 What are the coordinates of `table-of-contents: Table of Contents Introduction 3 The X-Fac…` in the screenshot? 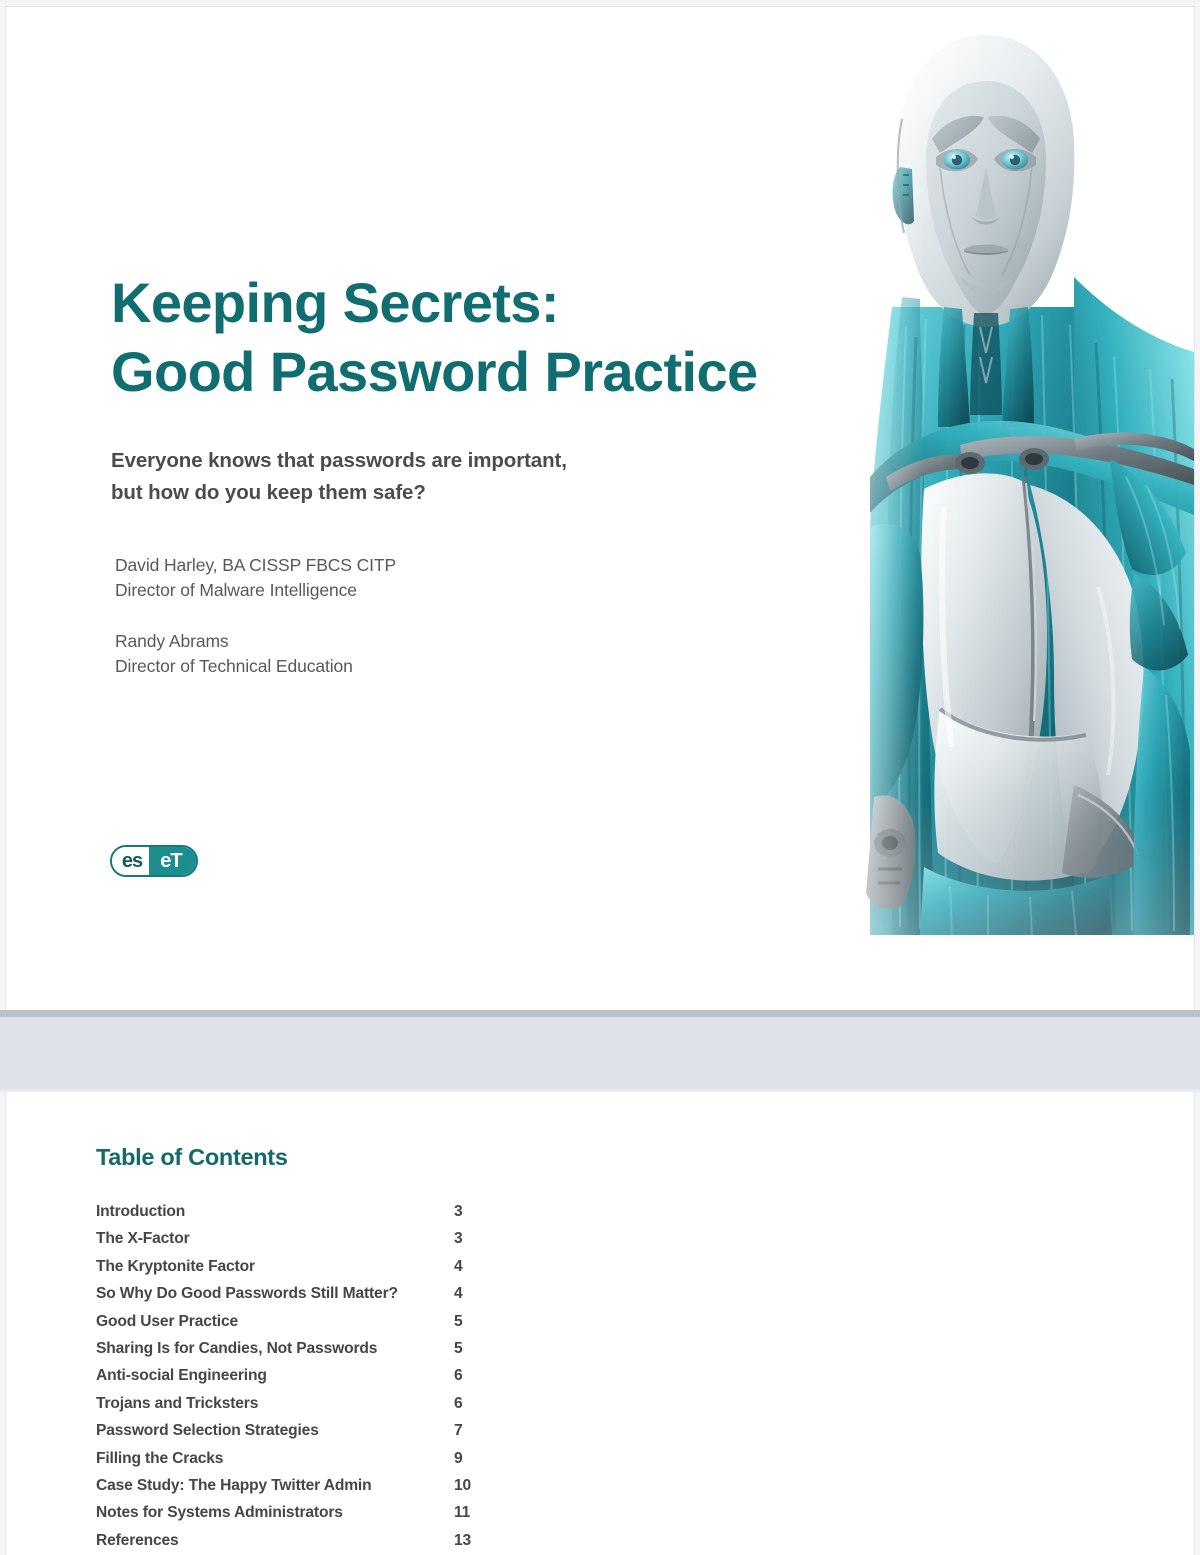 It's located at (306, 1349).